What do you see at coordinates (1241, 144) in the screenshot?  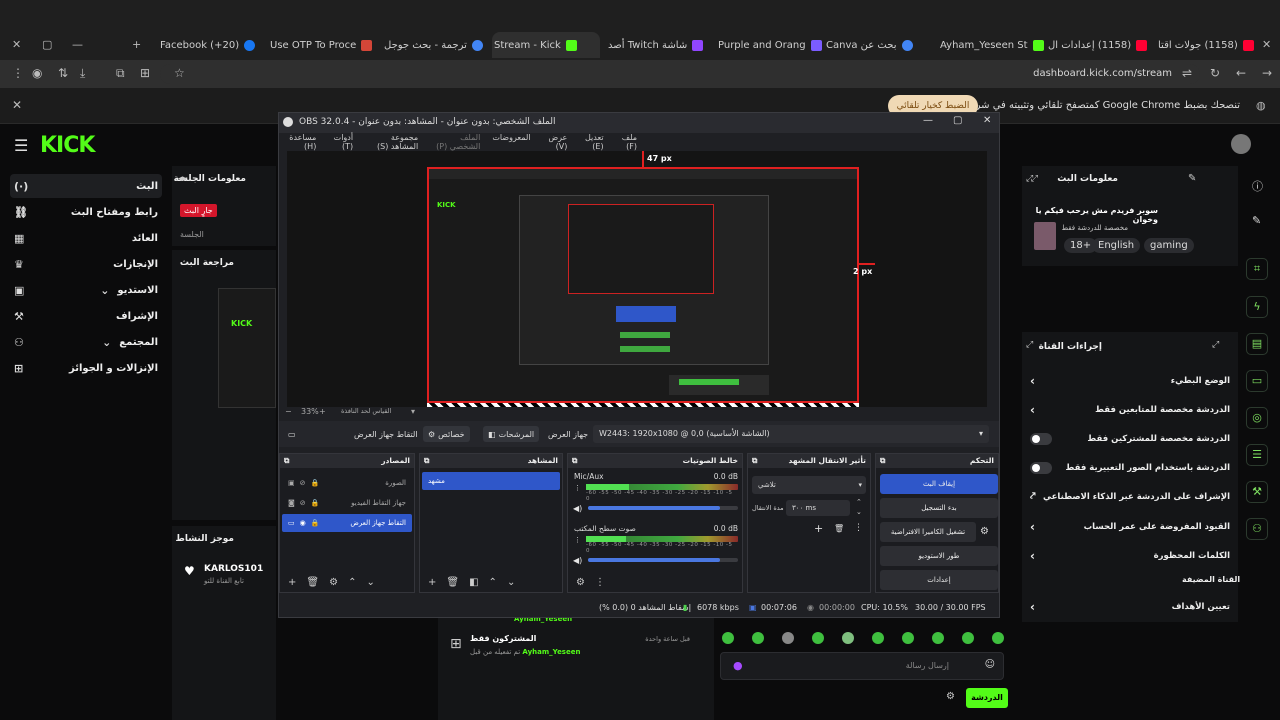 I see `avatar` at bounding box center [1241, 144].